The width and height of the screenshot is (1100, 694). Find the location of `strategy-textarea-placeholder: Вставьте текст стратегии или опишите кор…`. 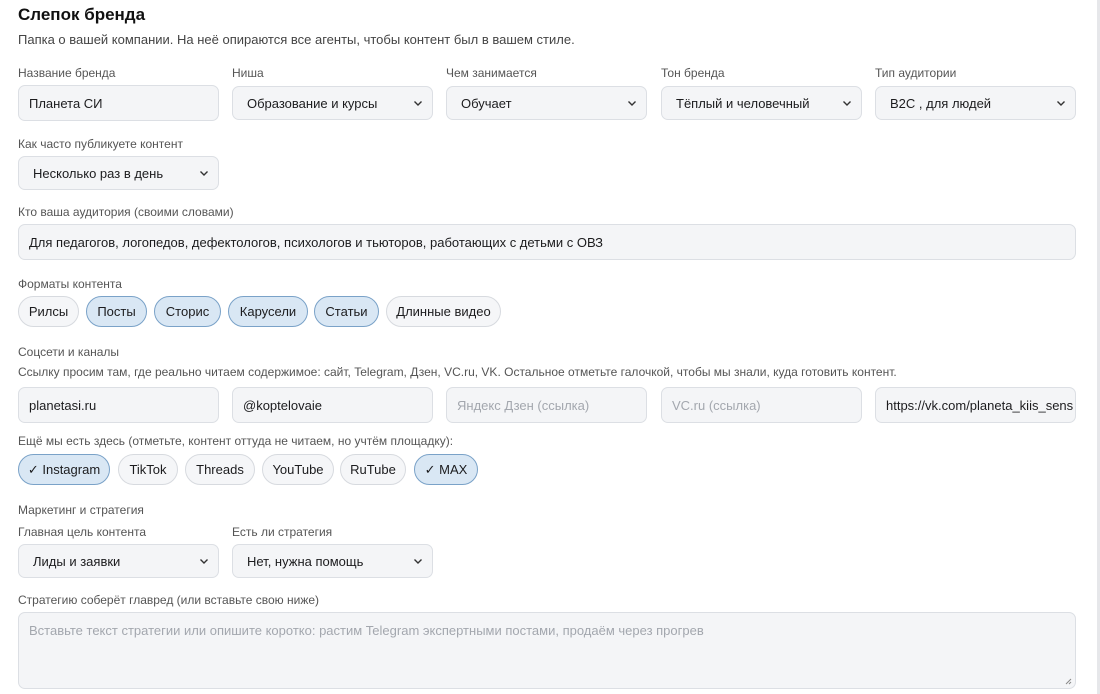

strategy-textarea-placeholder: Вставьте текст стратегии или опишите кор… is located at coordinates (366, 630).